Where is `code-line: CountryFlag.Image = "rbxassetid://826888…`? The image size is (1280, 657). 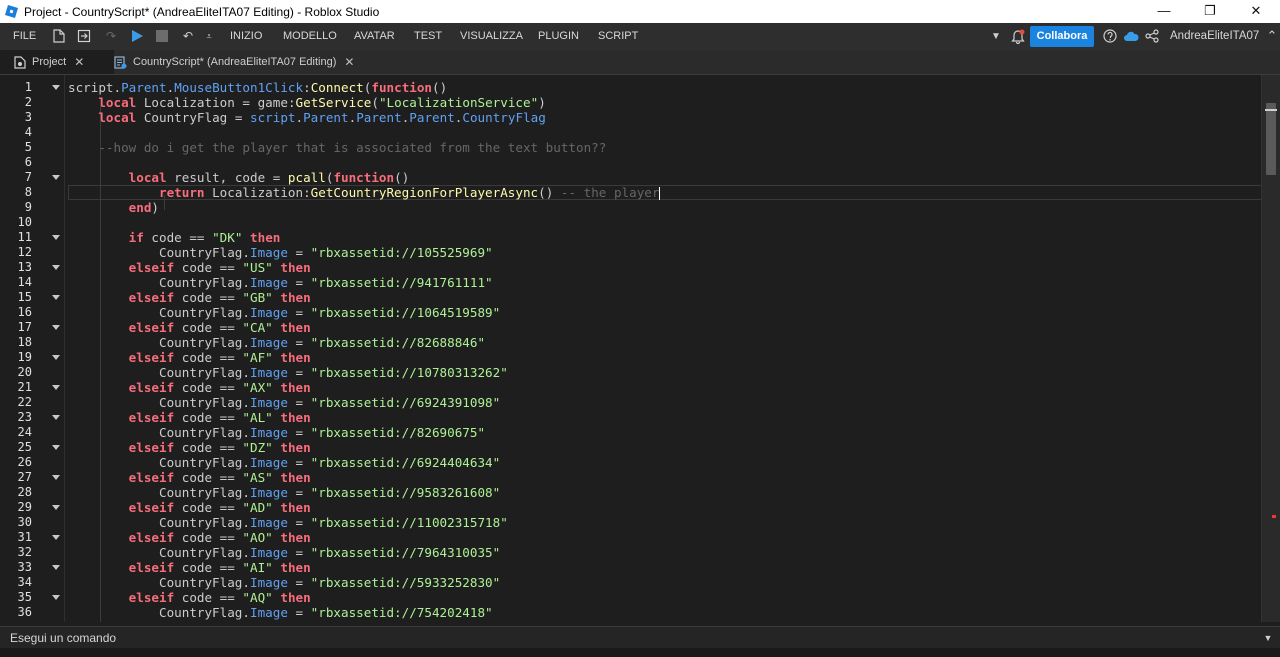 code-line: CountryFlag.Image = "rbxassetid://826888… is located at coordinates (276, 342).